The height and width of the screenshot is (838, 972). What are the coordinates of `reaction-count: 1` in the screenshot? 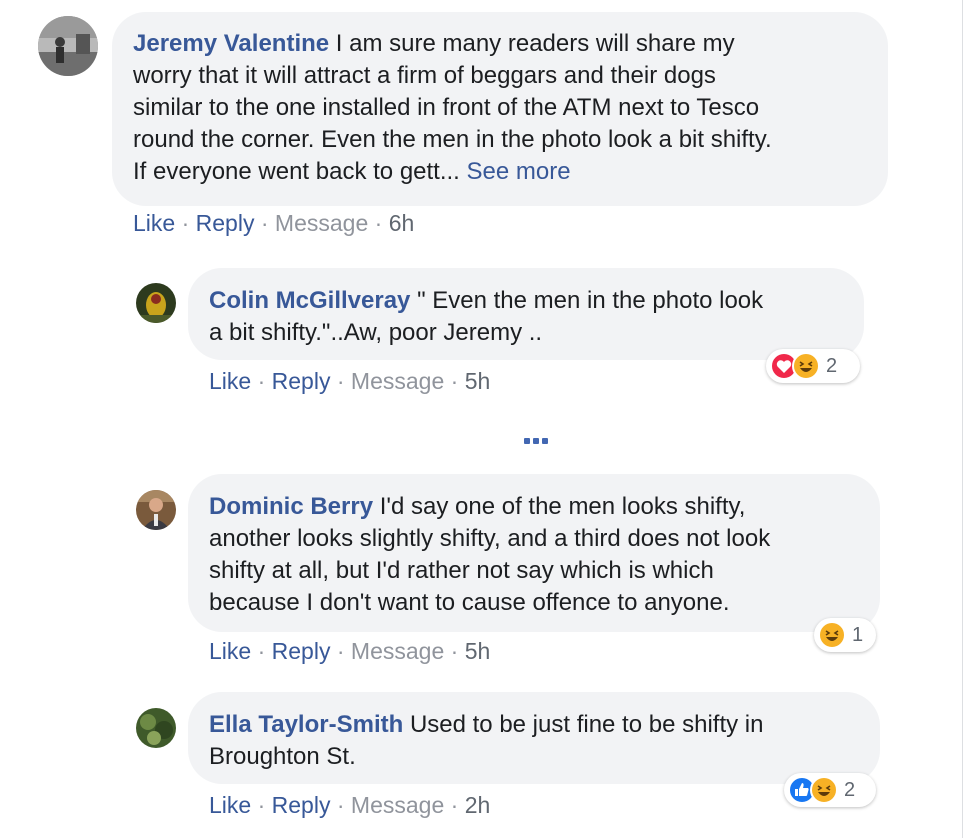 It's located at (858, 634).